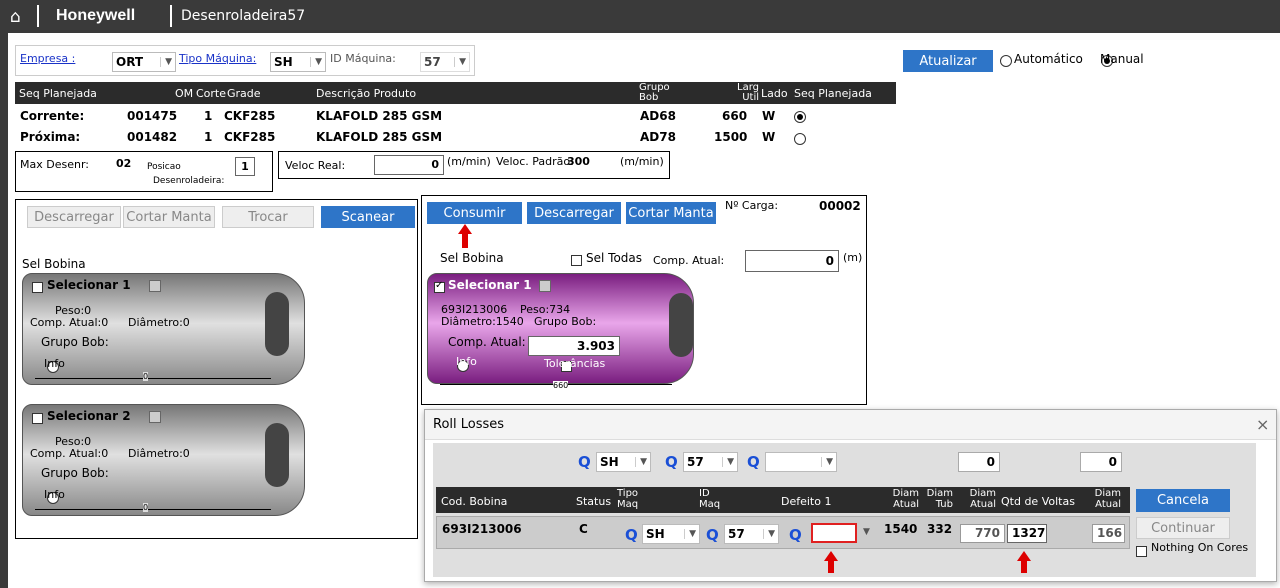 The height and width of the screenshot is (588, 1280). What do you see at coordinates (801, 462) in the screenshot?
I see `filter-defeito-select: ▼` at bounding box center [801, 462].